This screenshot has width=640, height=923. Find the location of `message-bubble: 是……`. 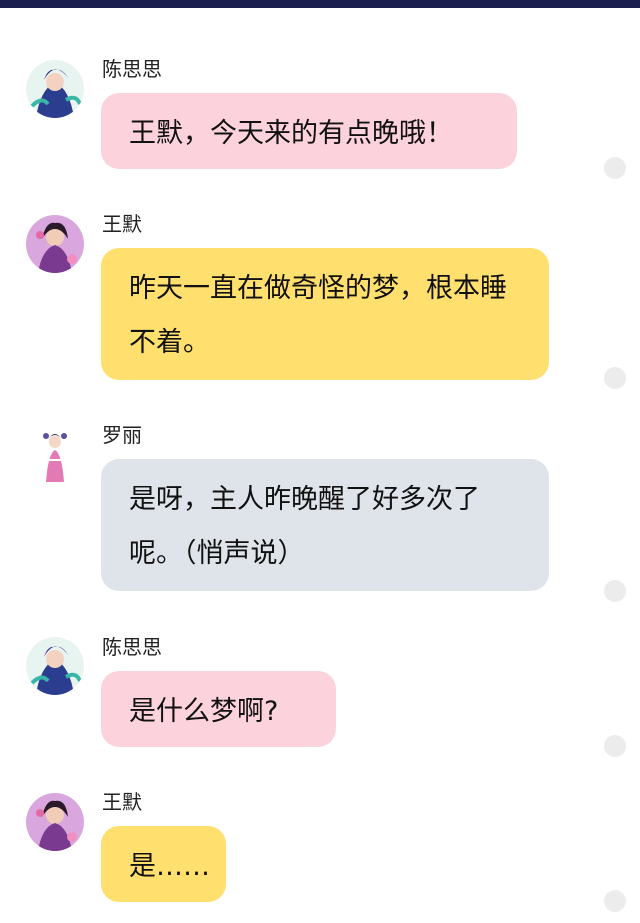

message-bubble: 是…… is located at coordinates (163, 864).